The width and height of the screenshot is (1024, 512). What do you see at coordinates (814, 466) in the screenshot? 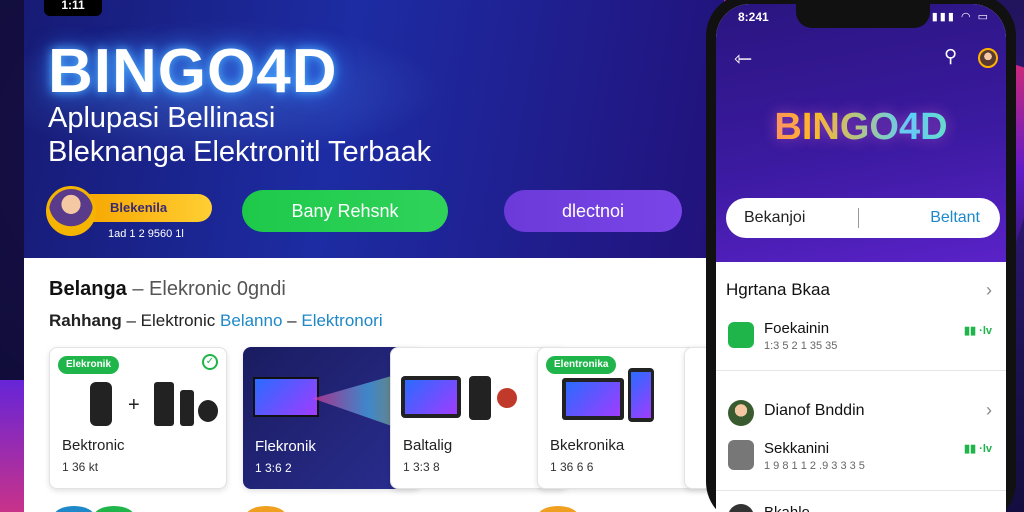
I see `list-item-meta: 1 9 8 1 1 2 .9 3 3 3 5` at bounding box center [814, 466].